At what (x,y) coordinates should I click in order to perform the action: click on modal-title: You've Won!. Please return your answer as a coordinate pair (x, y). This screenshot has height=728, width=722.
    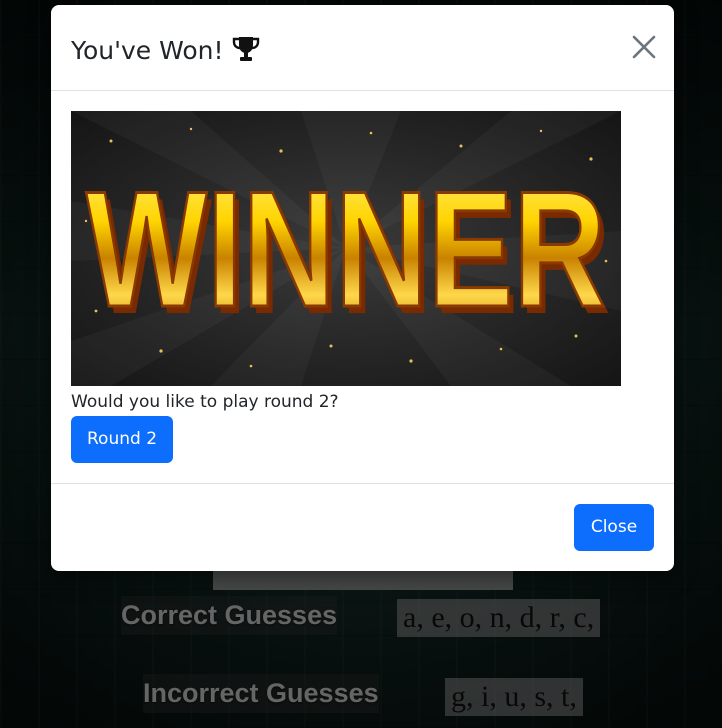
    Looking at the image, I should click on (165, 50).